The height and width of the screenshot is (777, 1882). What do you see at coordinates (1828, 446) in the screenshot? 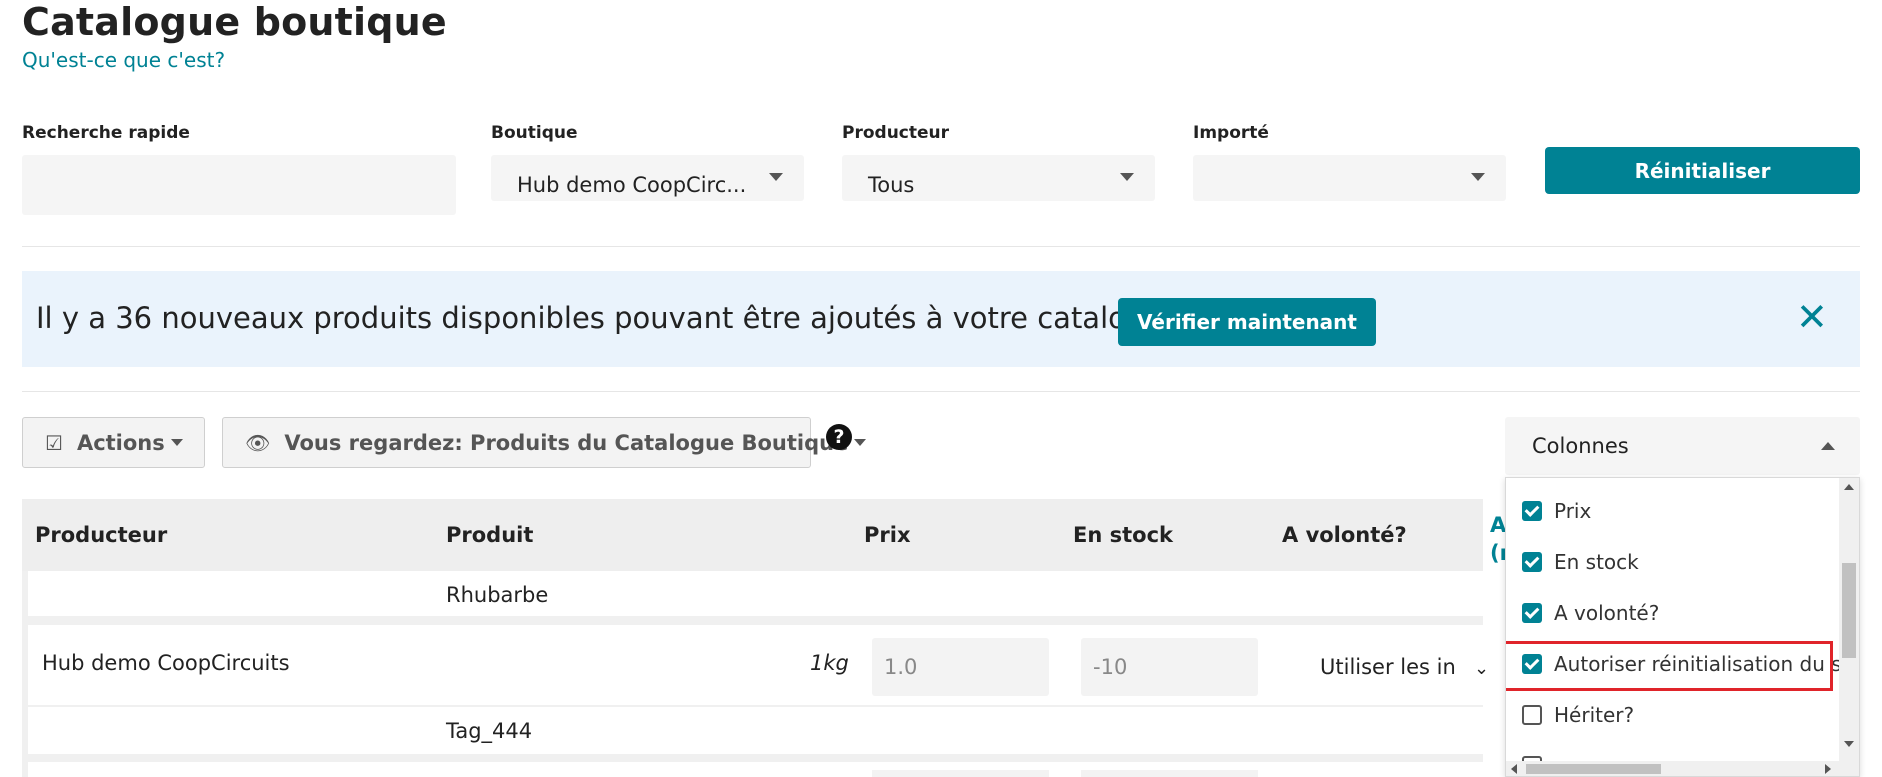
I see `chevron-up-icon` at bounding box center [1828, 446].